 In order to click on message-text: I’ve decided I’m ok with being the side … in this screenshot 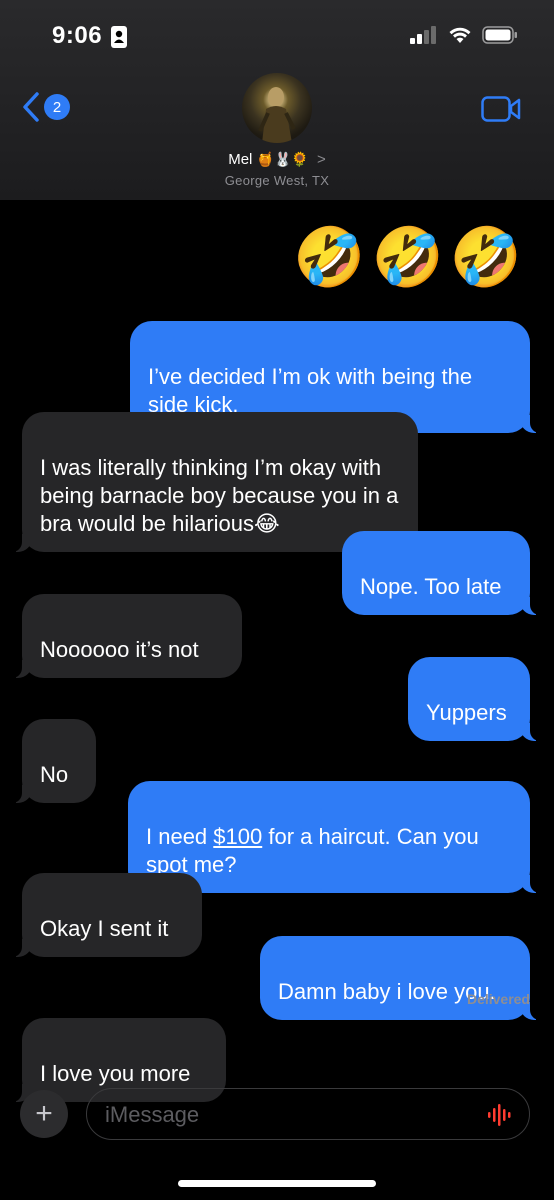, I will do `click(310, 390)`.